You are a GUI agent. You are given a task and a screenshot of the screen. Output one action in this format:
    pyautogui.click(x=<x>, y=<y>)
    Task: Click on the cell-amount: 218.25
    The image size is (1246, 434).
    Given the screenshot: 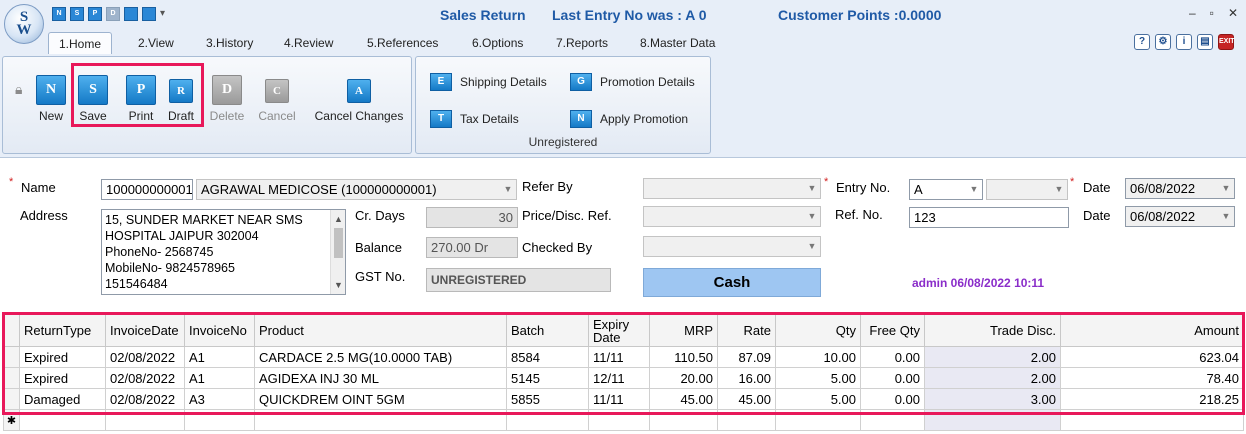 What is the action you would take?
    pyautogui.click(x=1152, y=399)
    